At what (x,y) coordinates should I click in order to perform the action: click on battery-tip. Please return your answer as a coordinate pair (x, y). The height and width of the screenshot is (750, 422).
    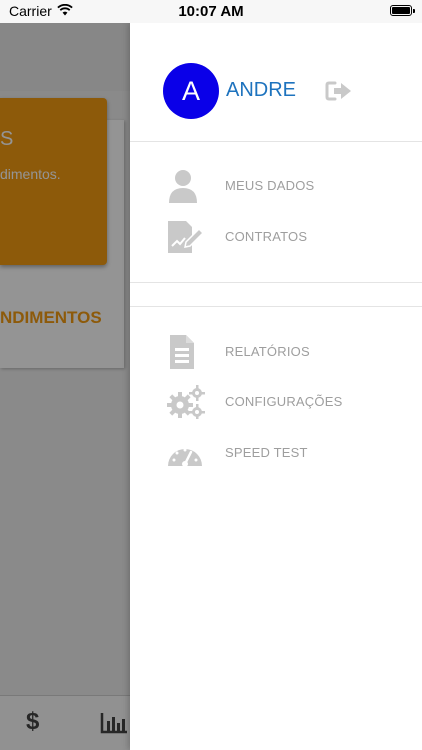
    Looking at the image, I should click on (414, 11).